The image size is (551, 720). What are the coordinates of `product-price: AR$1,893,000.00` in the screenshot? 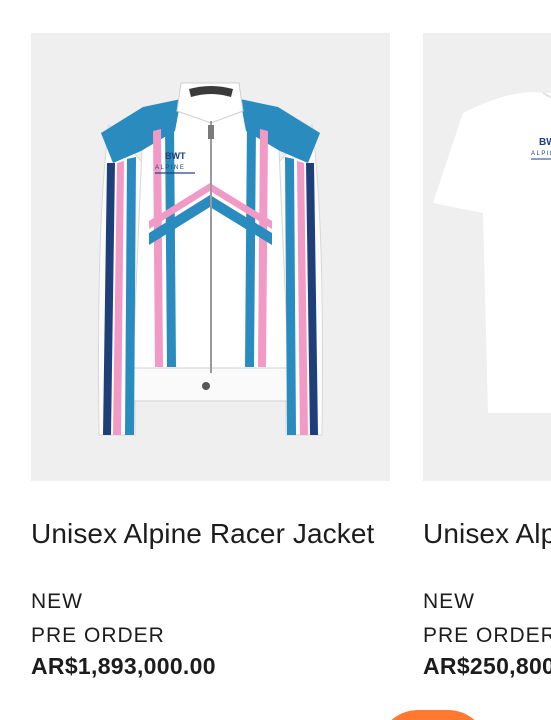 It's located at (123, 666).